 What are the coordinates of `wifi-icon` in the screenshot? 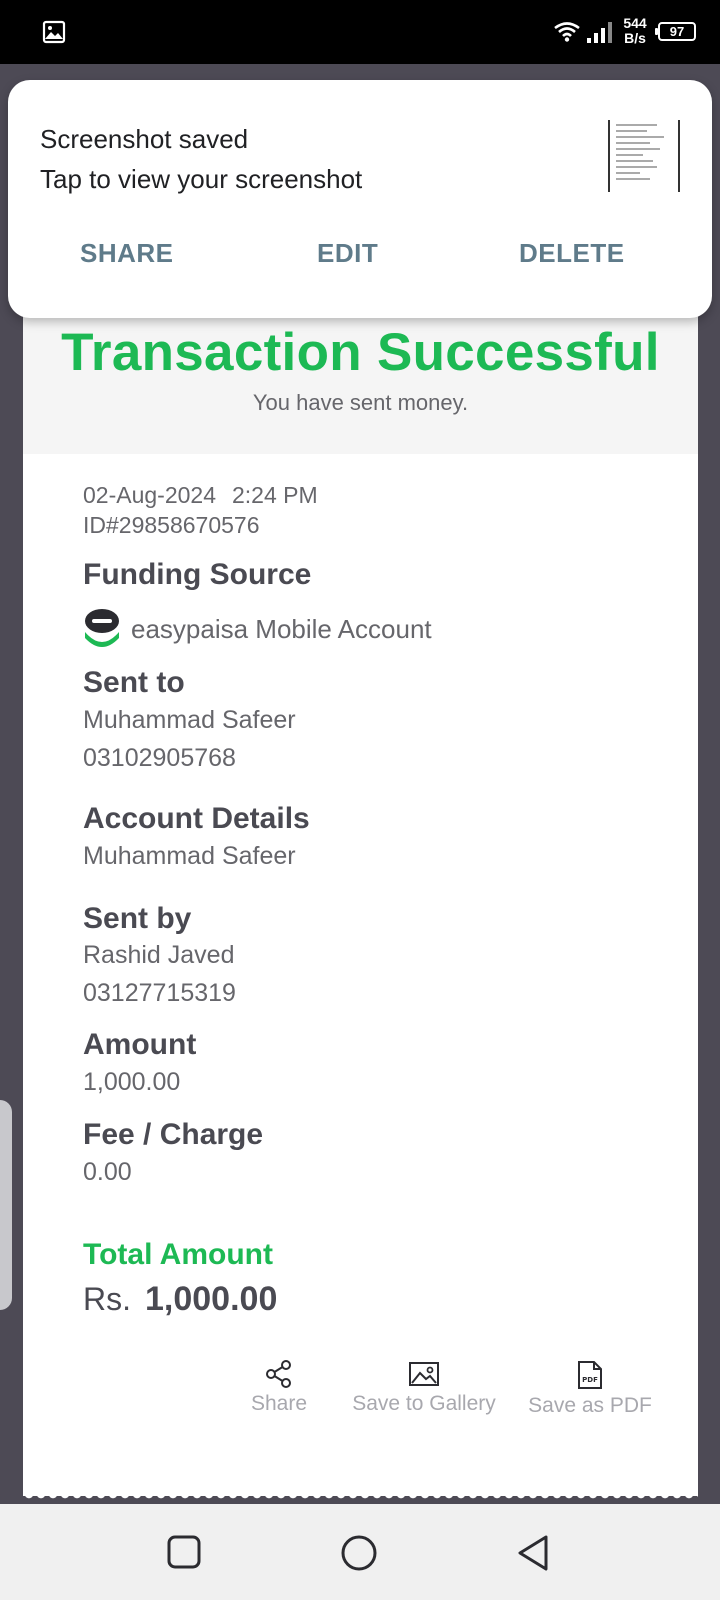 It's located at (567, 34).